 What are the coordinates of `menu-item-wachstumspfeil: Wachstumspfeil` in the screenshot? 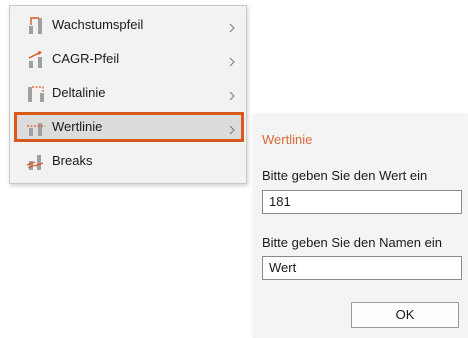 It's located at (129, 25).